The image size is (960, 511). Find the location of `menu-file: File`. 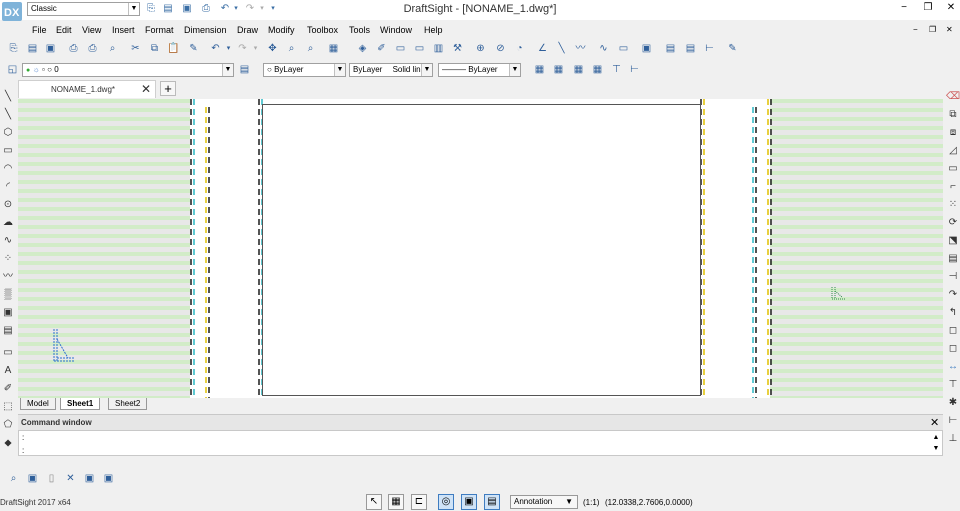

menu-file: File is located at coordinates (39, 30).